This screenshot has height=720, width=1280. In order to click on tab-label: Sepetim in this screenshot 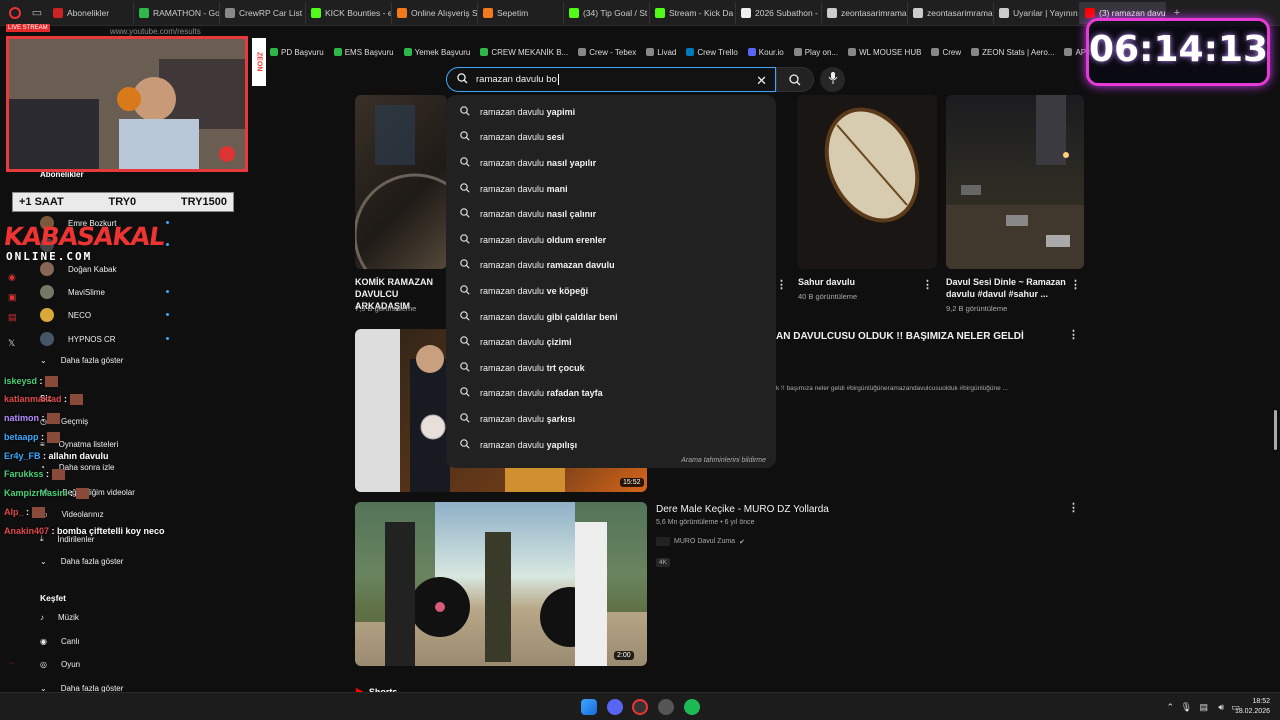, I will do `click(513, 12)`.